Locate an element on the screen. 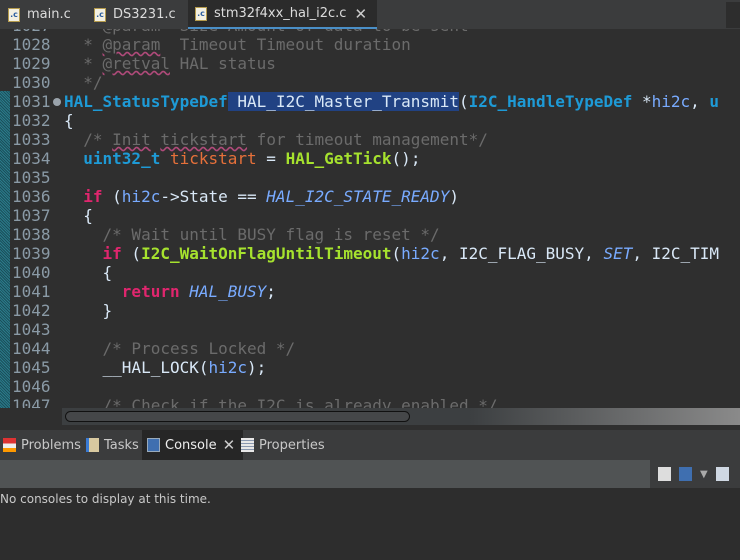 Image resolution: width=740 pixels, height=560 pixels. code-token: HAL_I2C_Master_Transmit is located at coordinates (343, 101).